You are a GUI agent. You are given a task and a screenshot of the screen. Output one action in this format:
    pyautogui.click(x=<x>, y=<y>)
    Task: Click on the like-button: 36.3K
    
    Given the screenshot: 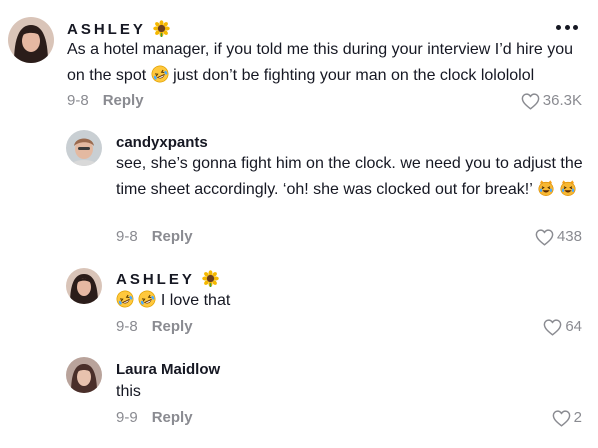 What is the action you would take?
    pyautogui.click(x=551, y=101)
    